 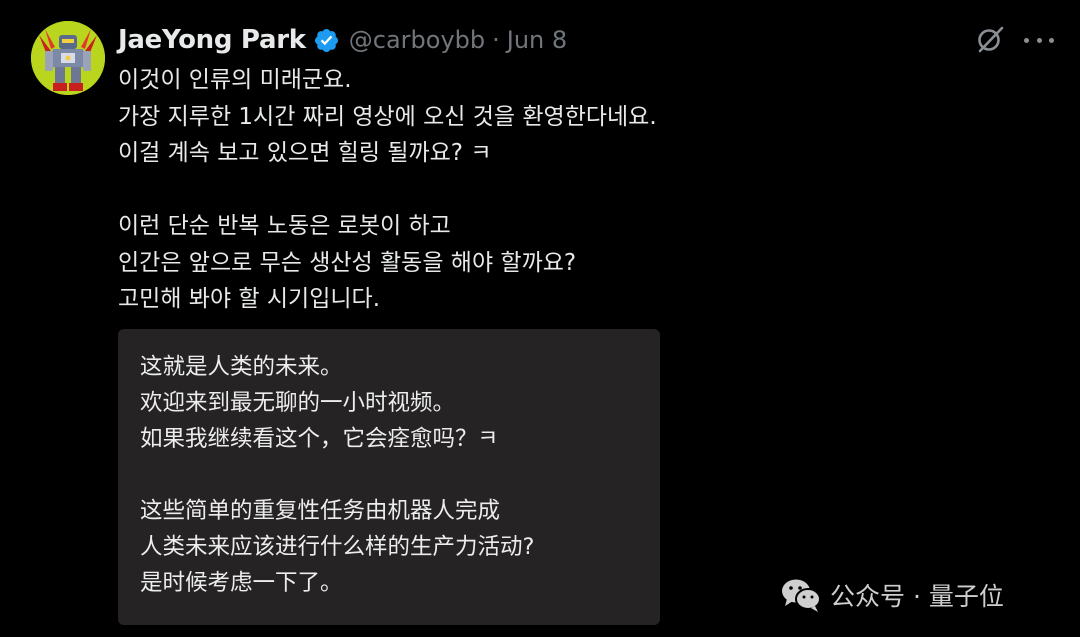 What do you see at coordinates (387, 116) in the screenshot?
I see `tweet-text-line: 가장 지루한 1시간 짜리 영상에 오신 것을 환영한다네요.` at bounding box center [387, 116].